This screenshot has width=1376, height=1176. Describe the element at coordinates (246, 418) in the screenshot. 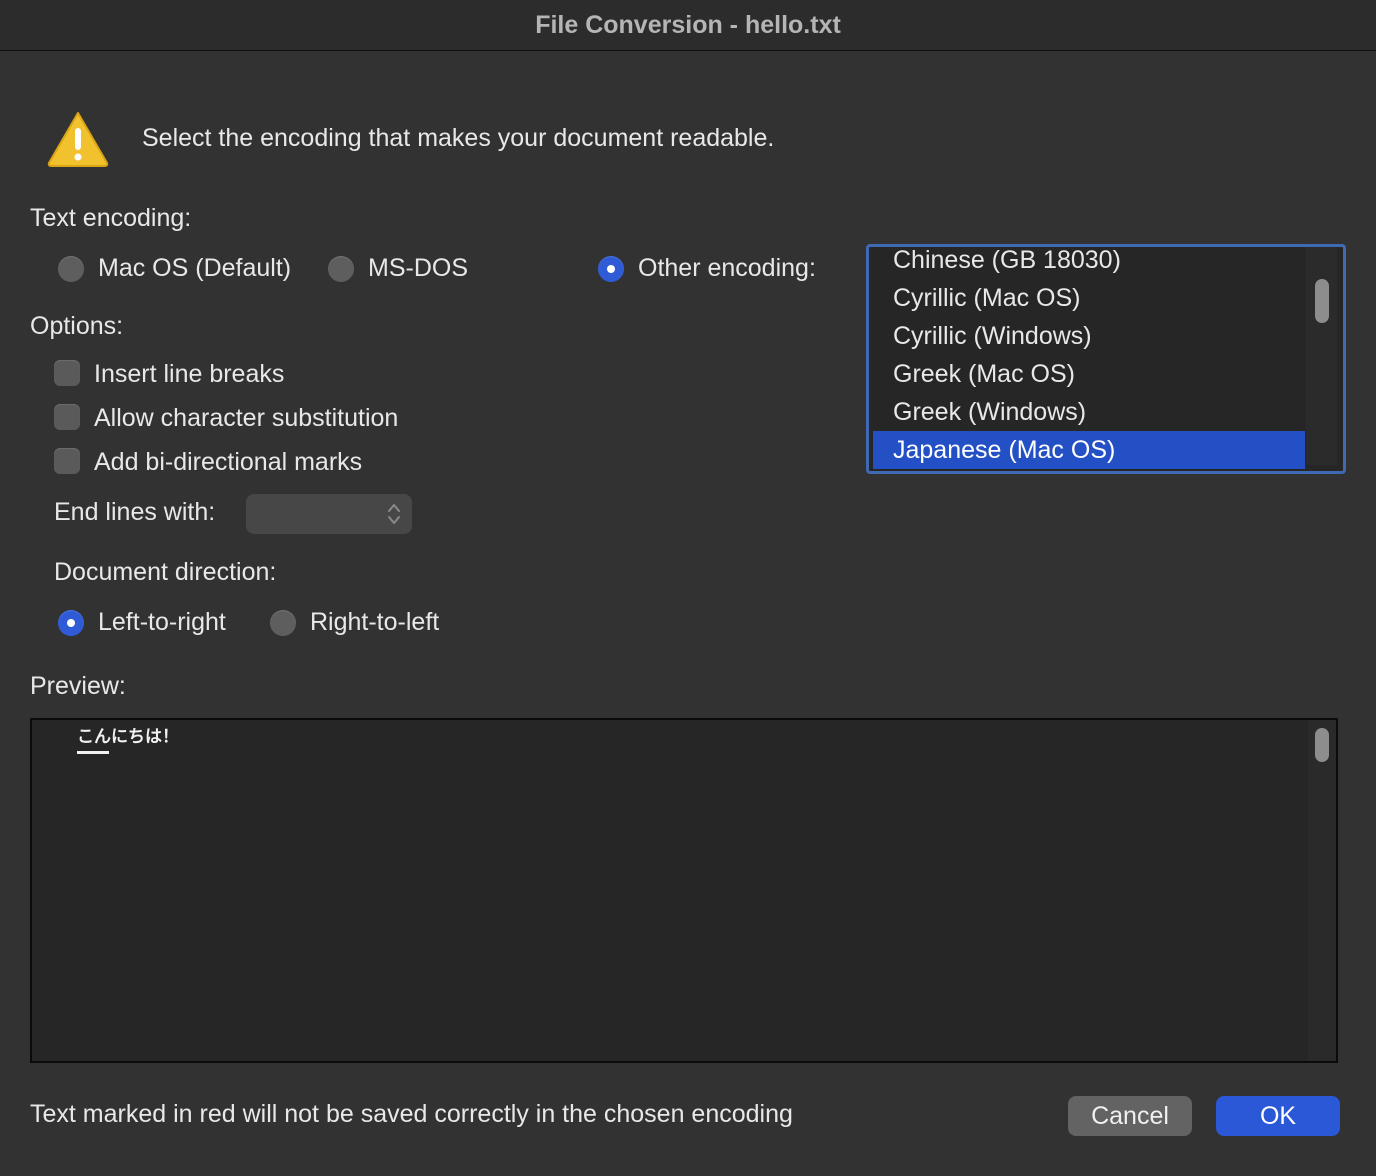

I see `checkbox-allow-substitution-label: Allow character substitution` at that location.